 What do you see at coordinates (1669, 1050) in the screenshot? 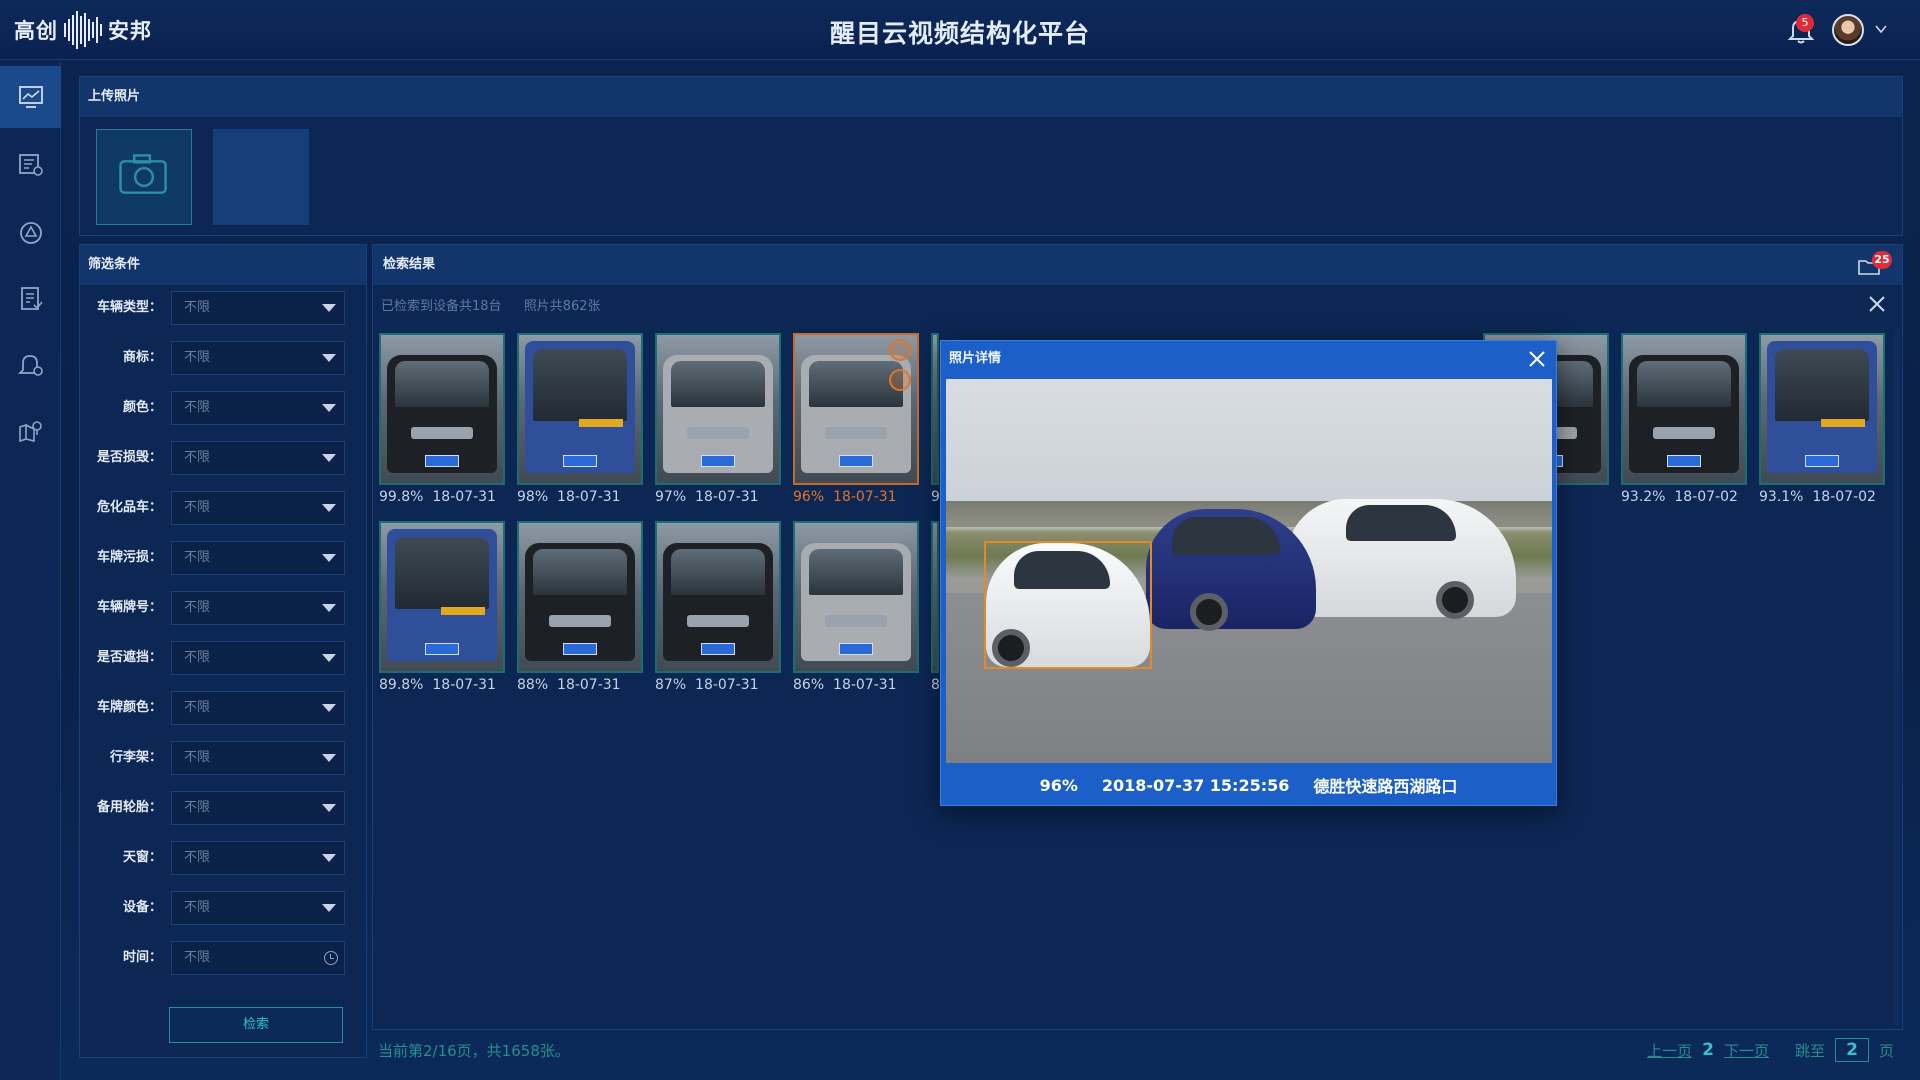
I see `prev-page-link: 上一页` at bounding box center [1669, 1050].